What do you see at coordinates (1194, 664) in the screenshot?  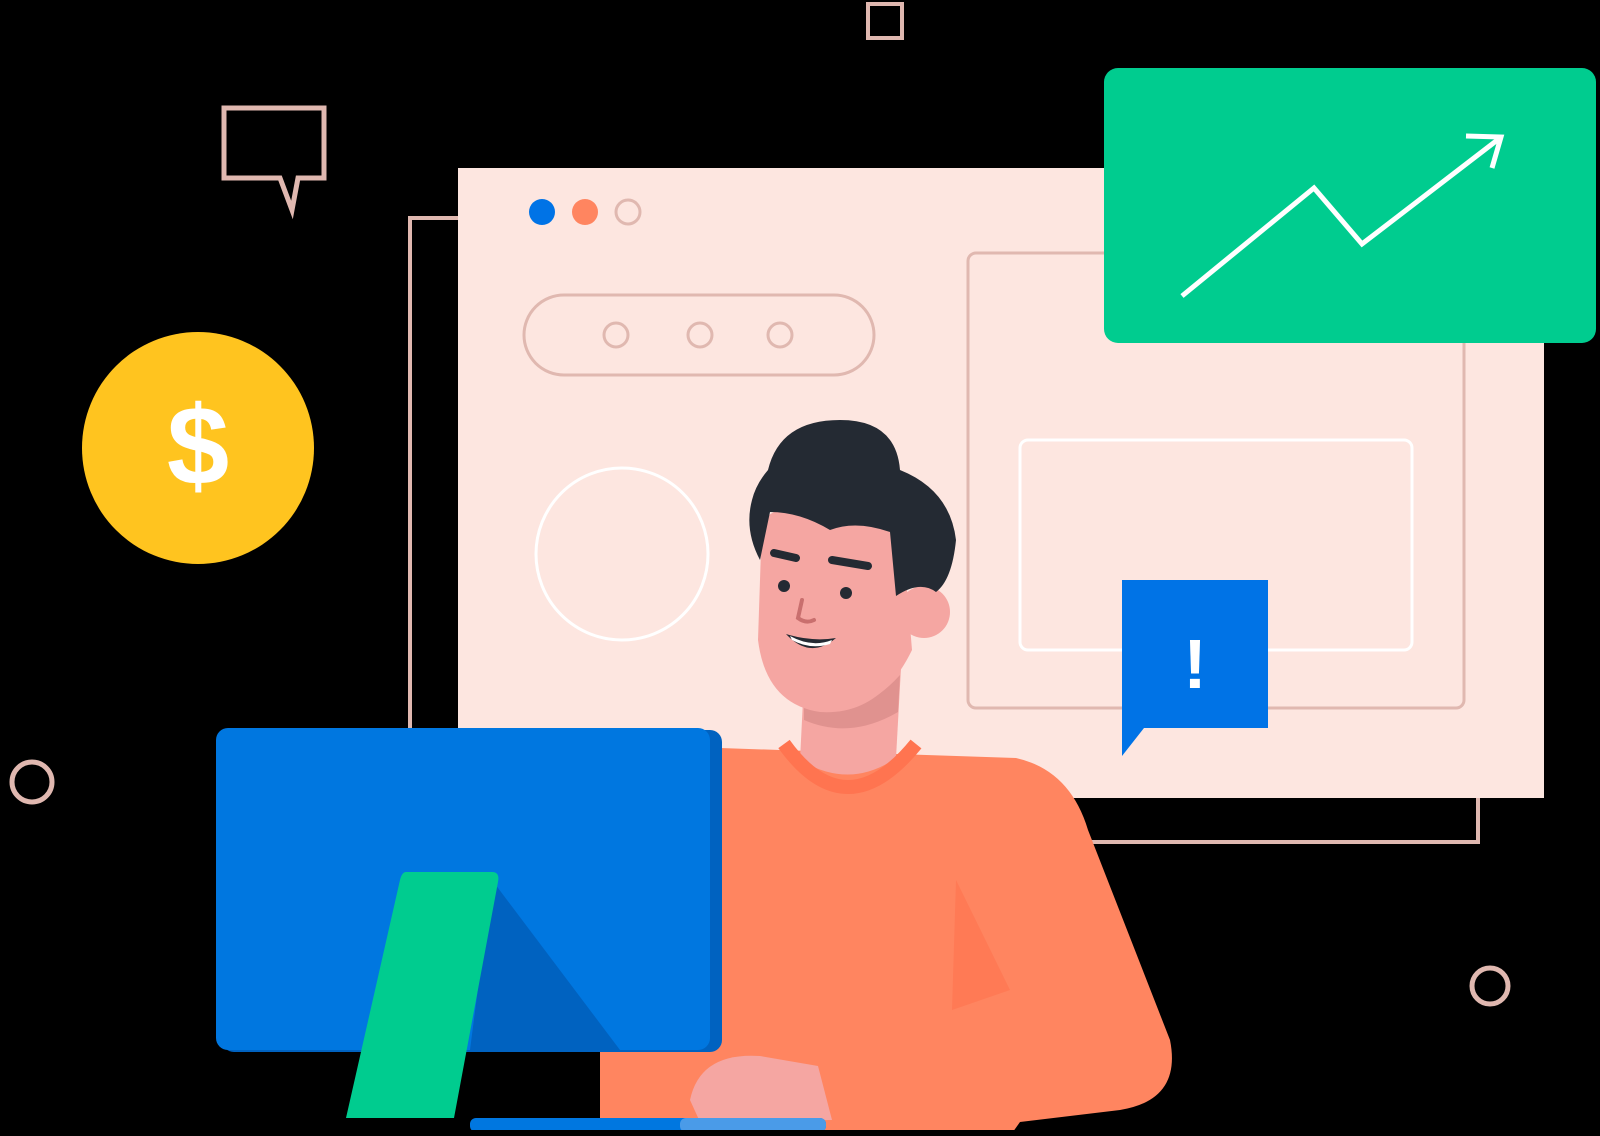 I see `alert-symbol: !` at bounding box center [1194, 664].